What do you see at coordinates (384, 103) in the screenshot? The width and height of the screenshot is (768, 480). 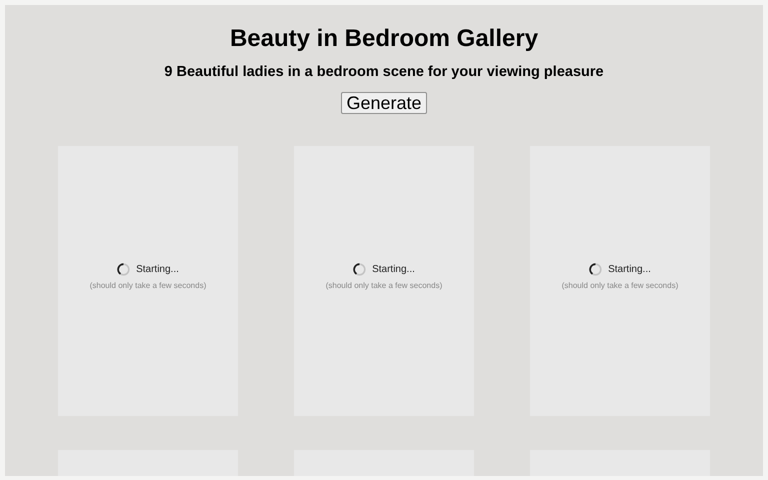 I see `generate-button: Generate` at bounding box center [384, 103].